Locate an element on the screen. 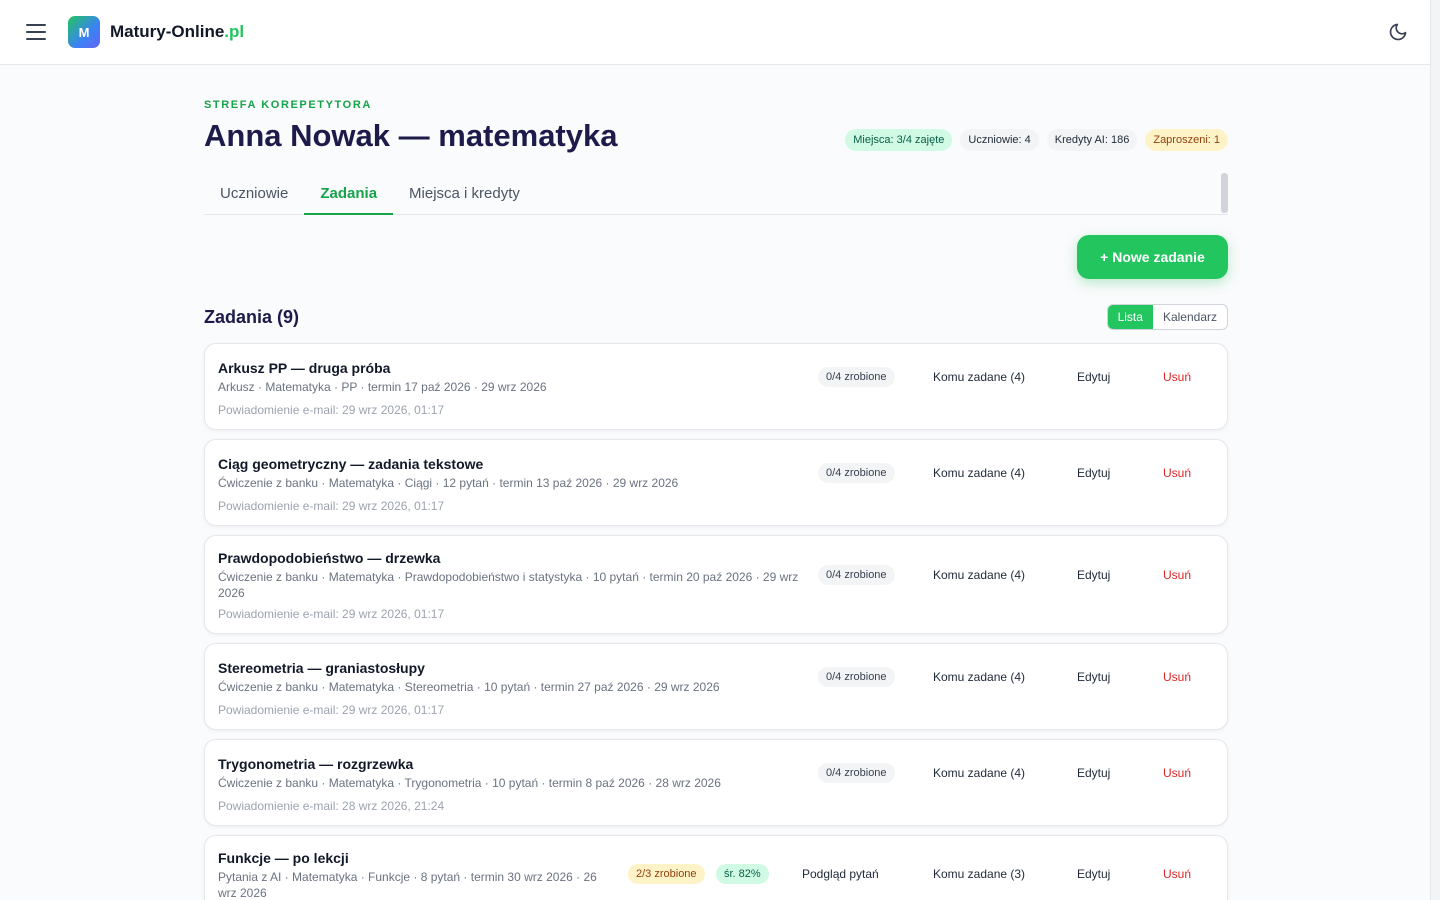 This screenshot has height=900, width=1440. page-title: Anna Nowak — matematyka is located at coordinates (411, 135).